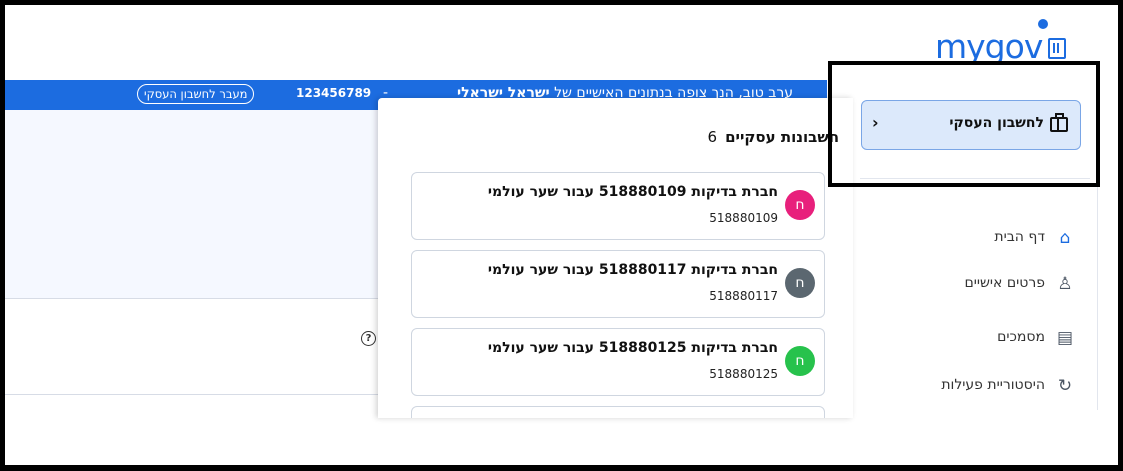 Image resolution: width=1123 pixels, height=471 pixels. I want to click on account-number: 518880109, so click(743, 218).